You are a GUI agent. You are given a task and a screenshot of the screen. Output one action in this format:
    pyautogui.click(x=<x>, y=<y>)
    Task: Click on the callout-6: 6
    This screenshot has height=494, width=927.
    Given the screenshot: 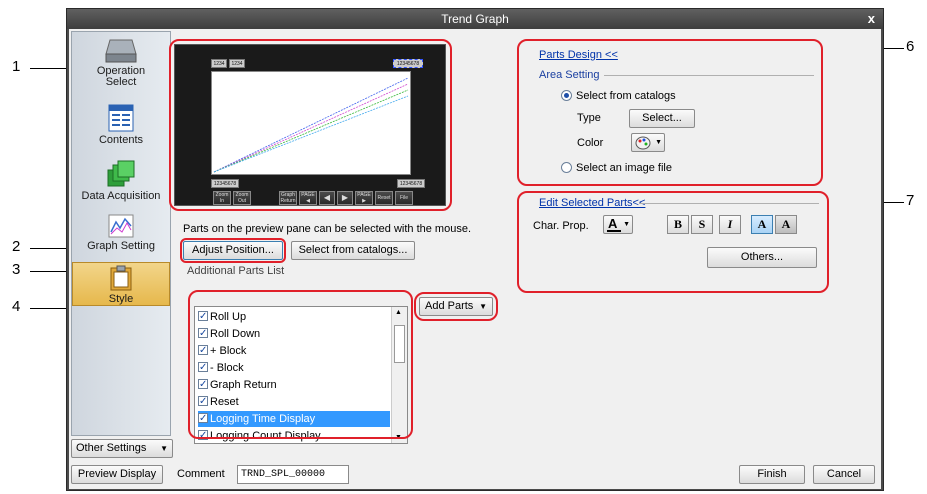 What is the action you would take?
    pyautogui.click(x=910, y=46)
    